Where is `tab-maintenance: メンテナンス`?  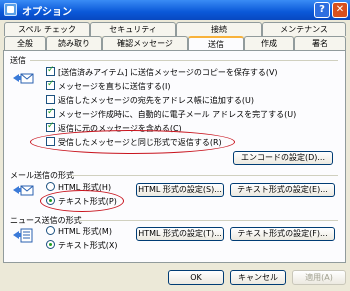
tab-maintenance: メンテナンス is located at coordinates (304, 29).